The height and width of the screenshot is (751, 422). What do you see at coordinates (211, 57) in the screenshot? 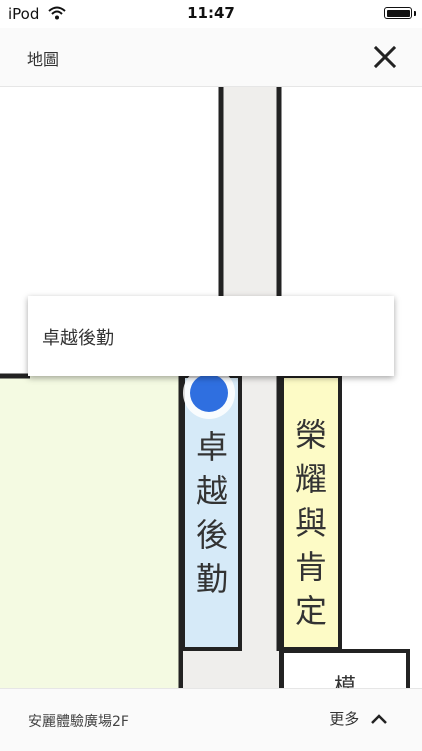
I see `header: 地圖` at bounding box center [211, 57].